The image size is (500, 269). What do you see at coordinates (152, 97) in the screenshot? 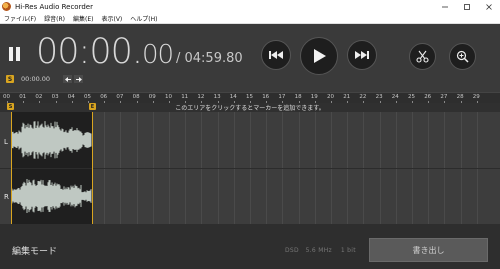
I see `ruler-tick-label: 09` at bounding box center [152, 97].